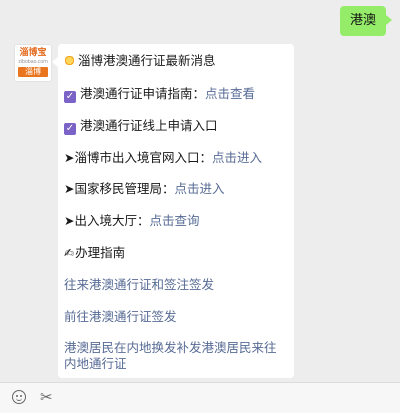 The image size is (400, 413). What do you see at coordinates (33, 72) in the screenshot?
I see `avatar-brand-city: 淄博` at bounding box center [33, 72].